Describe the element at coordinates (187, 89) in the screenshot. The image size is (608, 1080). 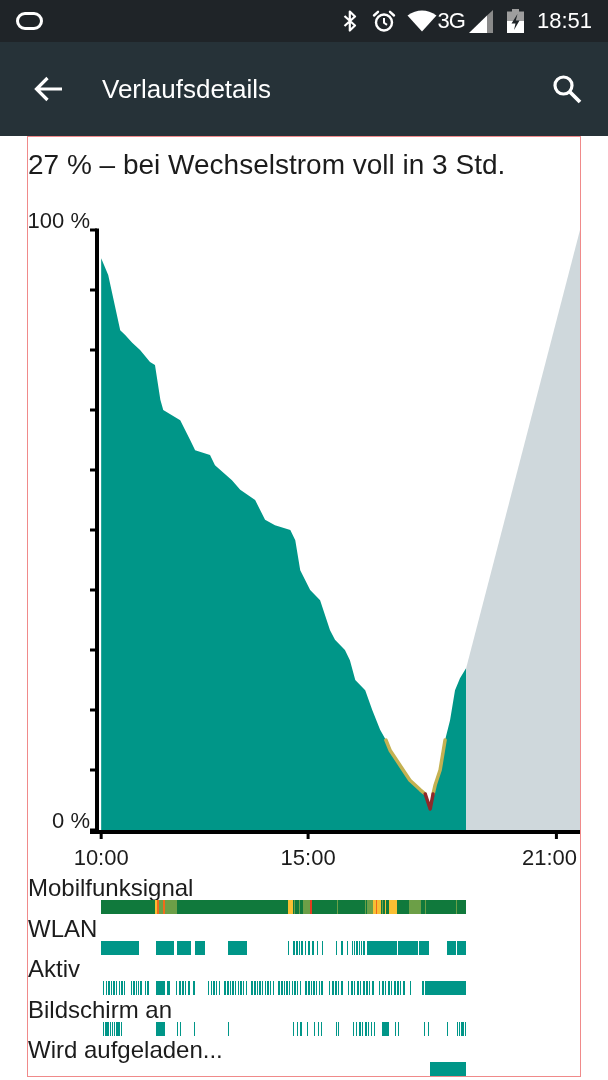
I see `screen-title: Verlaufsdetails` at that location.